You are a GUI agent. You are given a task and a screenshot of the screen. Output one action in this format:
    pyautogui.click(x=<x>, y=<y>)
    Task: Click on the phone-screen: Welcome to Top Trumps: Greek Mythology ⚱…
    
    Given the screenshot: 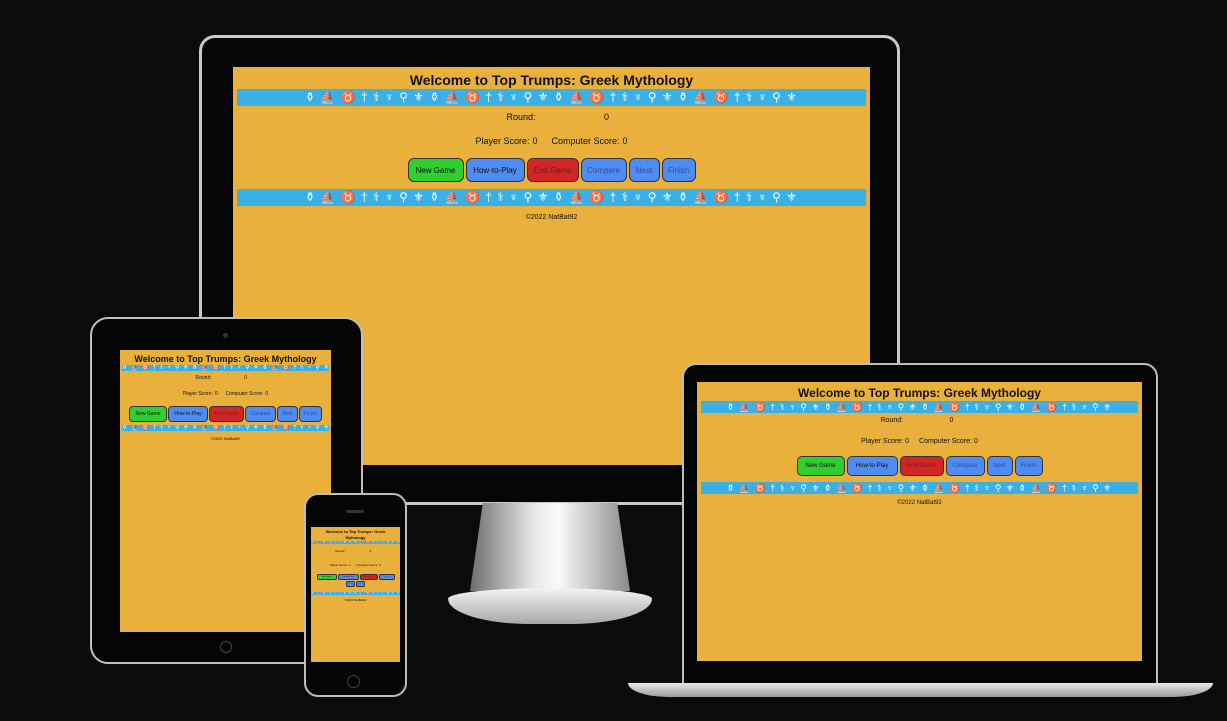 What is the action you would take?
    pyautogui.click(x=355, y=594)
    